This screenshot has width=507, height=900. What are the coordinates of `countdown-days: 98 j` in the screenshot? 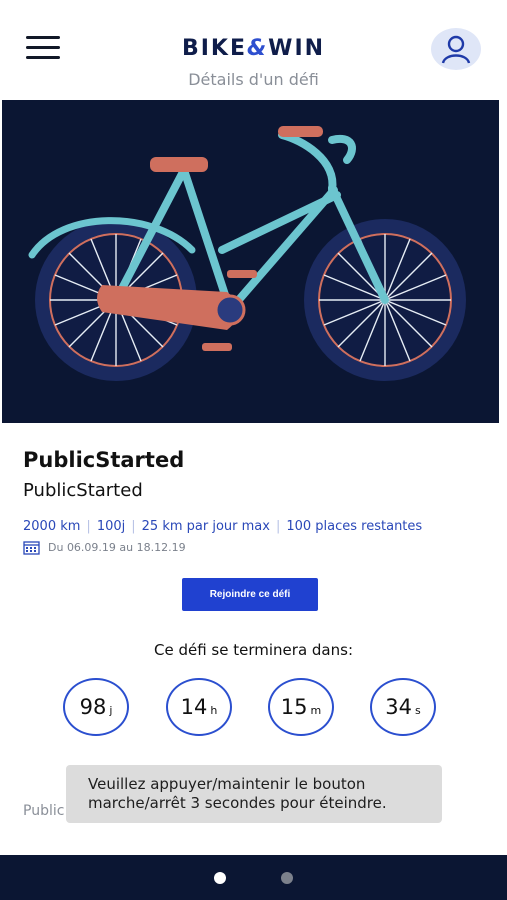 It's located at (96, 707).